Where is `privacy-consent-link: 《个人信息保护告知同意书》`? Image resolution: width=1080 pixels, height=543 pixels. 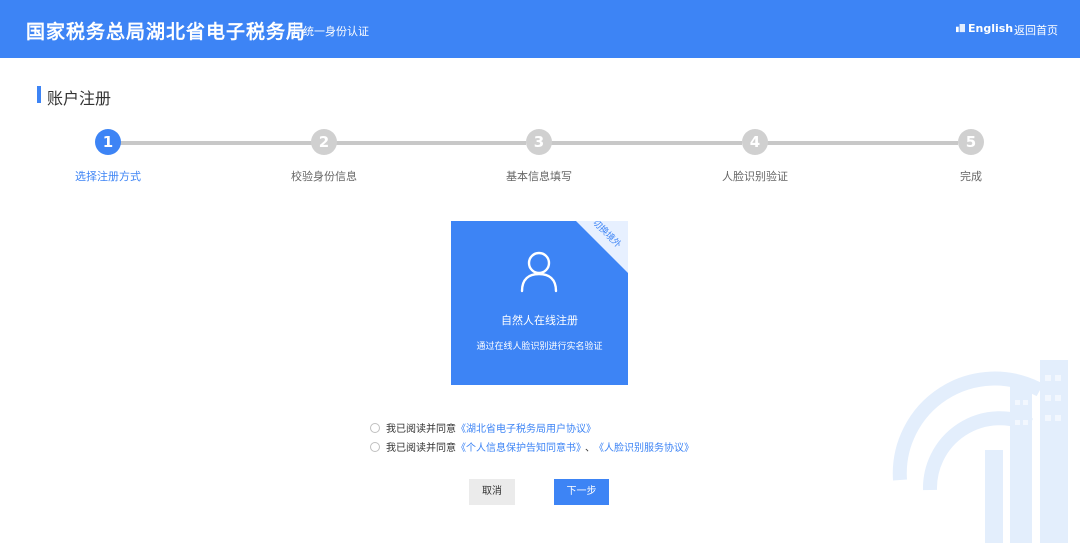 privacy-consent-link: 《个人信息保护告知同意书》 is located at coordinates (518, 448).